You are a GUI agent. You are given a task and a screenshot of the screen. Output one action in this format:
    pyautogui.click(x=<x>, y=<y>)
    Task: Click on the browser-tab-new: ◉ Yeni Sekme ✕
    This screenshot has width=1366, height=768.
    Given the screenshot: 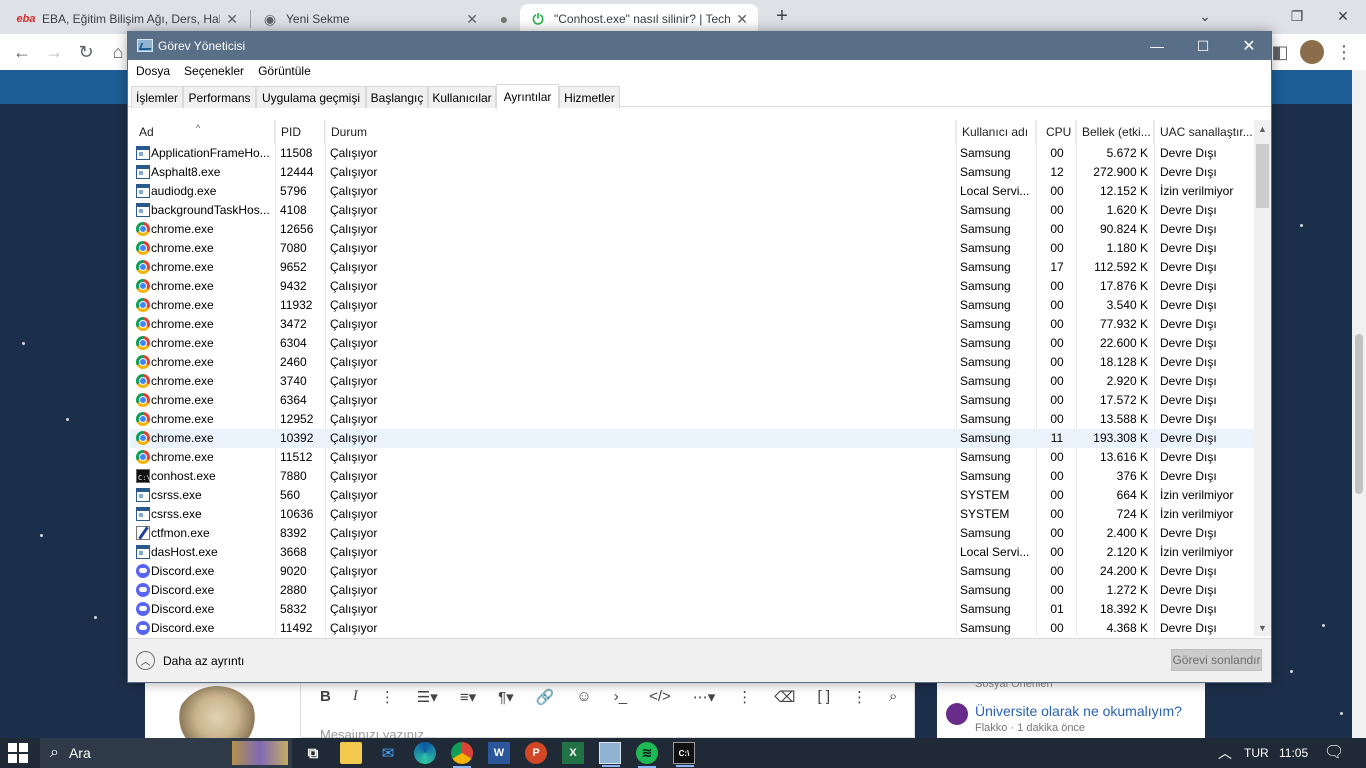 What is the action you would take?
    pyautogui.click(x=370, y=19)
    